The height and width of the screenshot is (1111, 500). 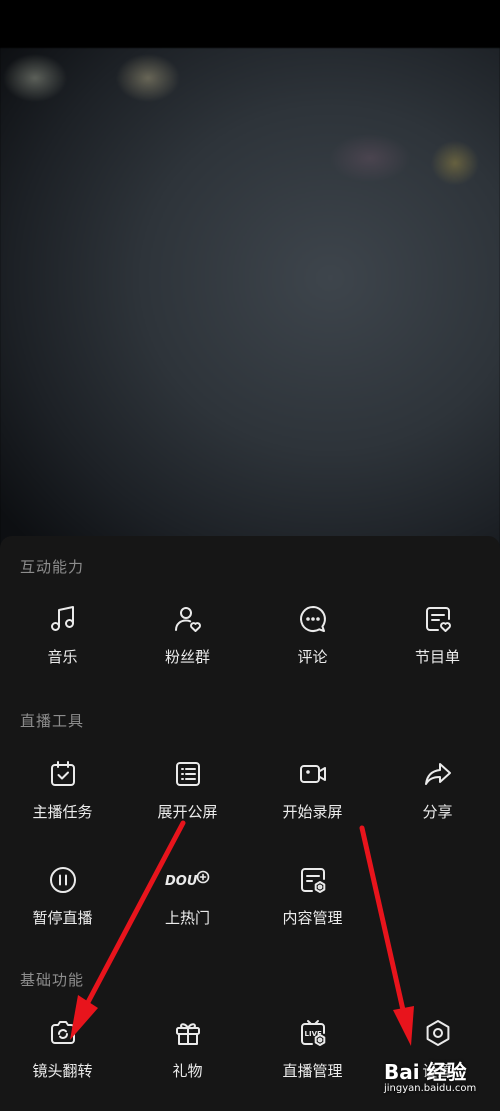 What do you see at coordinates (188, 774) in the screenshot?
I see `public-screen-icon` at bounding box center [188, 774].